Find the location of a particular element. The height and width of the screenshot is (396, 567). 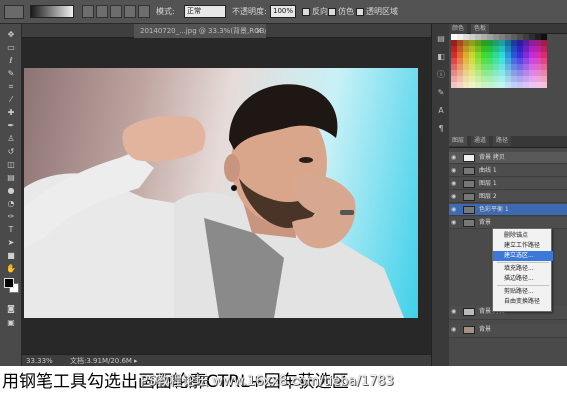

gradient-tool-icon: ▤ is located at coordinates (11, 177).